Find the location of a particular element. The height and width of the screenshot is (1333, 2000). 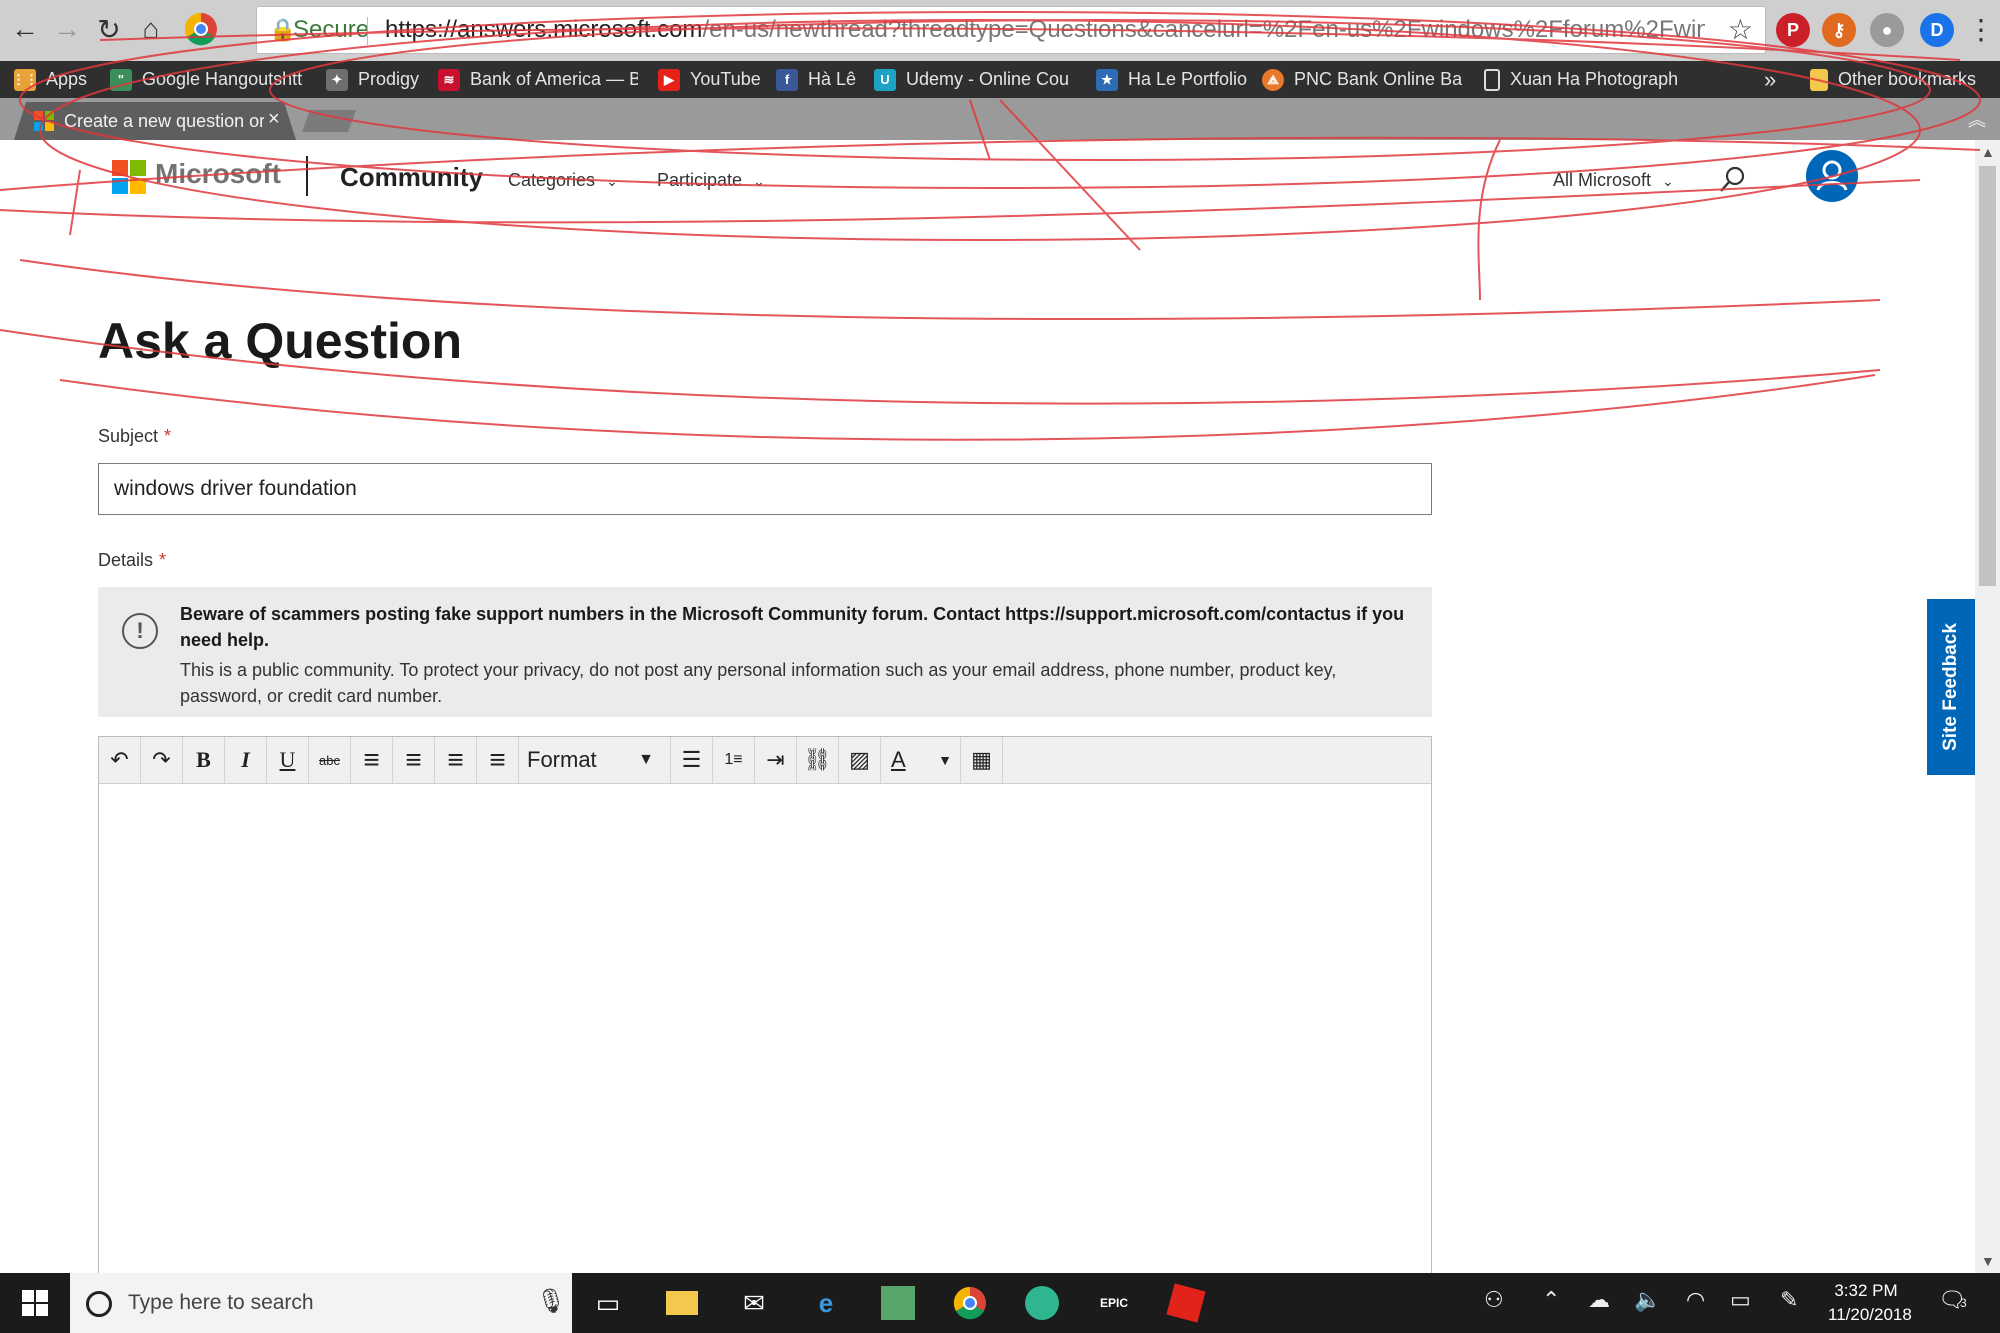

show-hidden-icons-chevron: ⌃ is located at coordinates (1551, 1300).